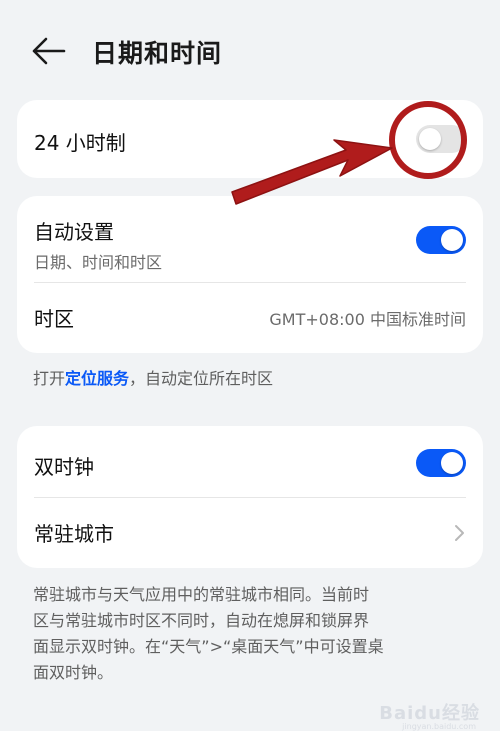 Image resolution: width=500 pixels, height=731 pixels. I want to click on timezone-label: 时区, so click(54, 319).